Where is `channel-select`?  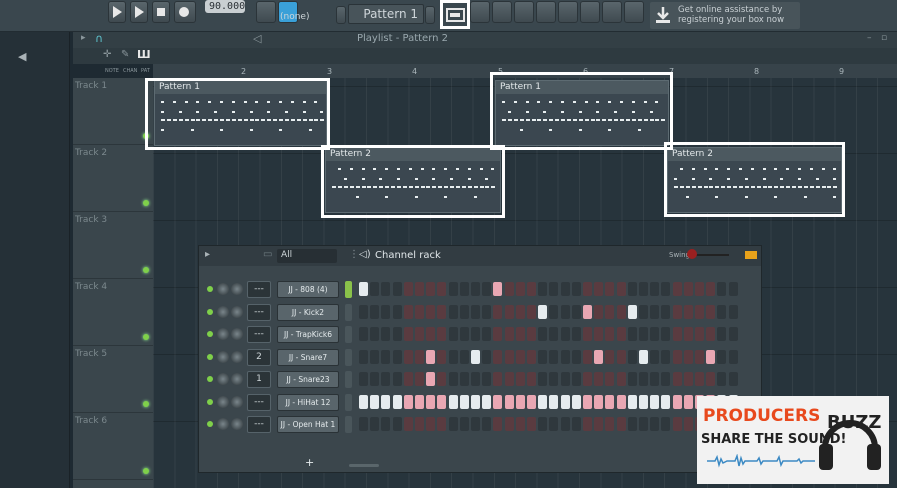 channel-select is located at coordinates (348, 289).